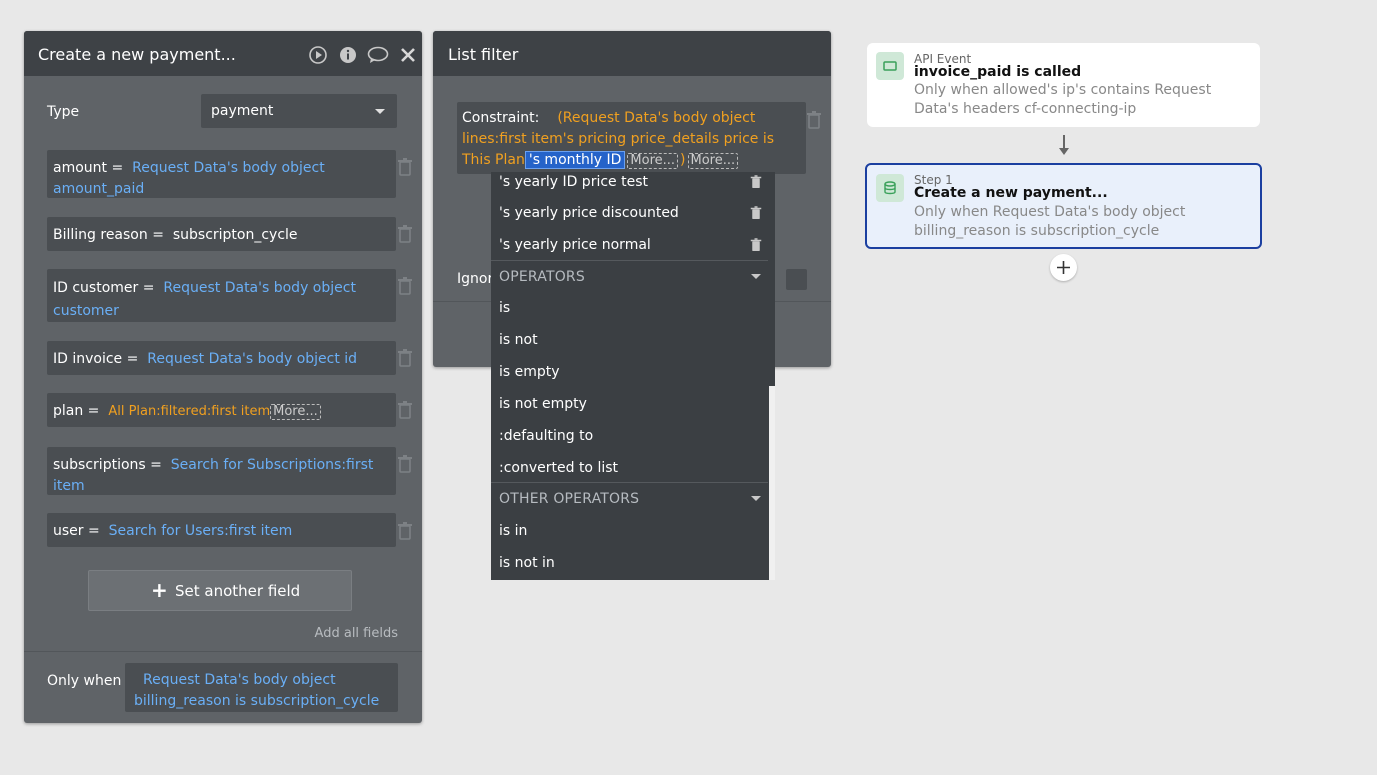 This screenshot has width=1377, height=775. What do you see at coordinates (378, 55) in the screenshot?
I see `comment-icon` at bounding box center [378, 55].